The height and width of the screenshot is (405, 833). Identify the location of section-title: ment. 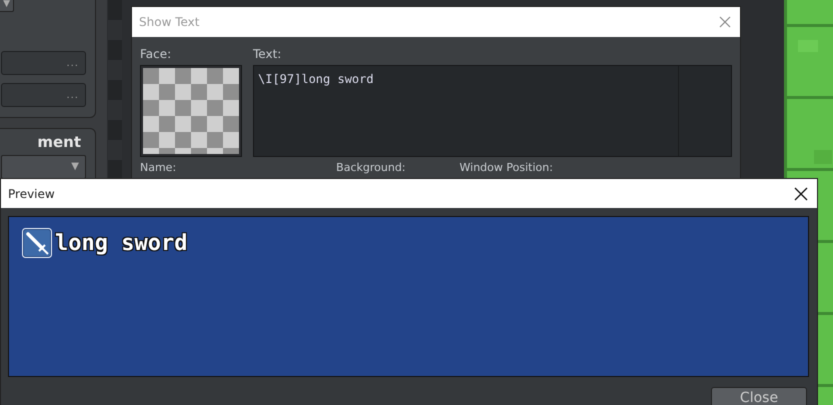
(59, 142).